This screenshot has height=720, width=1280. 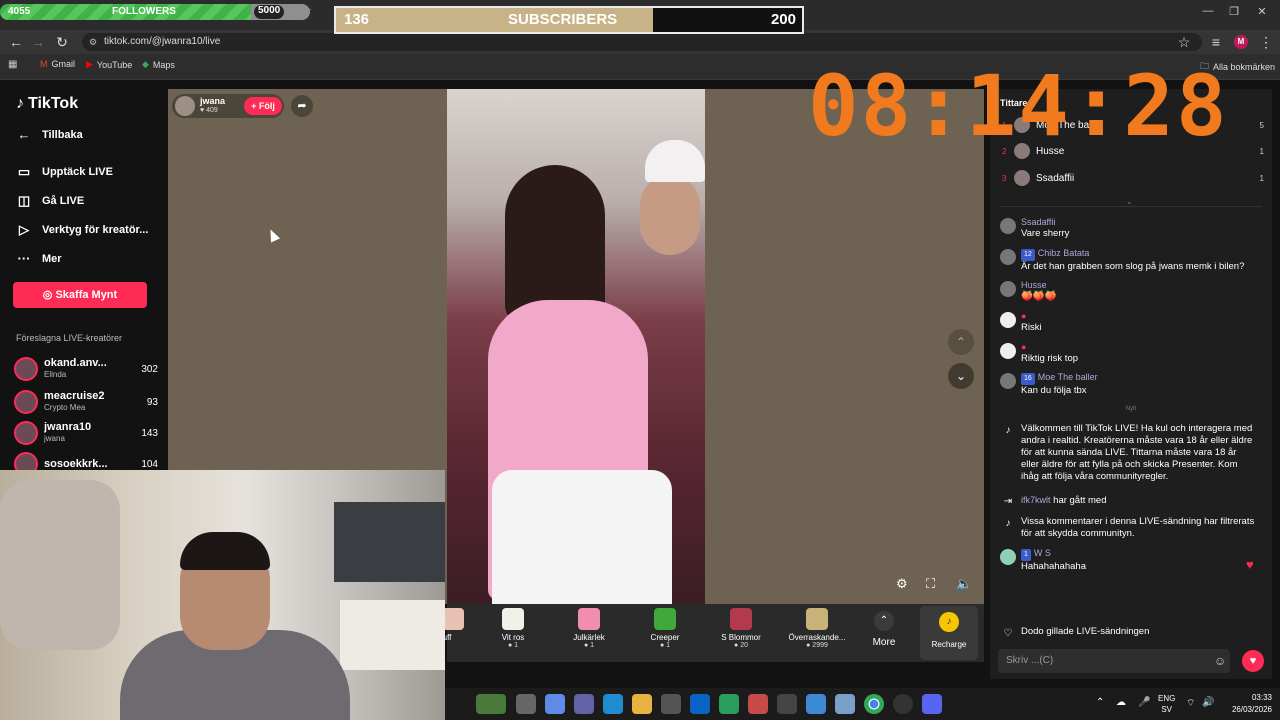 What do you see at coordinates (1262, 14) in the screenshot?
I see `close-window-icon: ✕` at bounding box center [1262, 14].